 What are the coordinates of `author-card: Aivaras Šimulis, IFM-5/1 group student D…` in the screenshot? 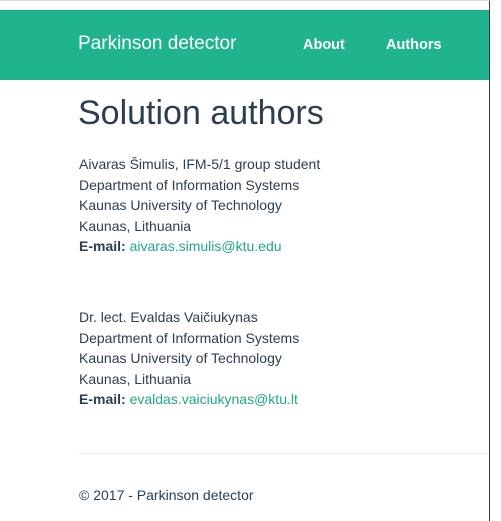 It's located at (199, 205).